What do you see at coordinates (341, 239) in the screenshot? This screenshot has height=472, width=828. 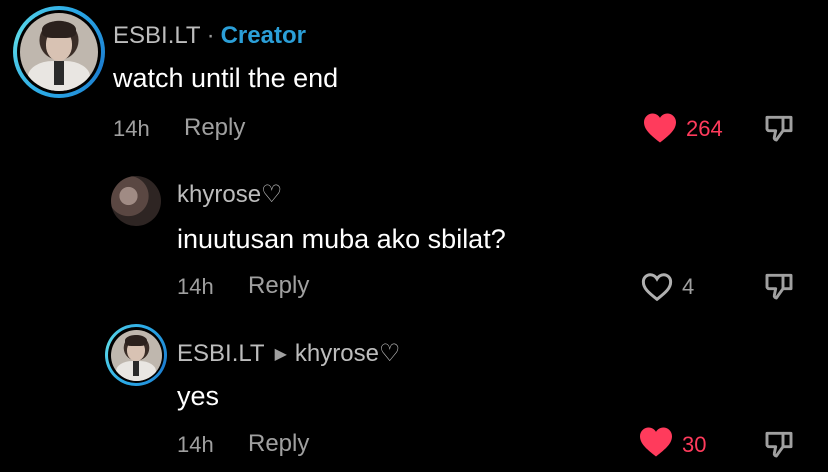 I see `comment-text: inuutusan muba ako sbilat?` at bounding box center [341, 239].